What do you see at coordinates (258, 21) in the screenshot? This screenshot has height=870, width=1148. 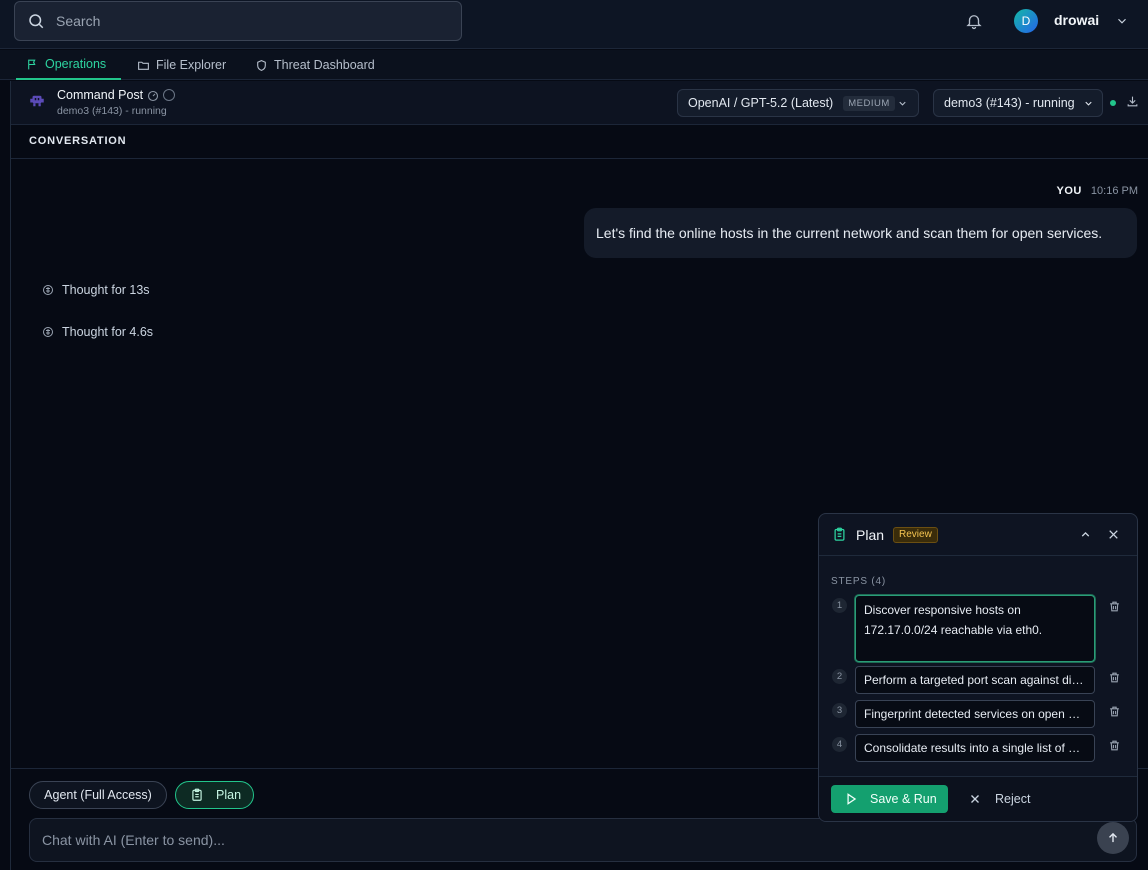 I see `search-input` at bounding box center [258, 21].